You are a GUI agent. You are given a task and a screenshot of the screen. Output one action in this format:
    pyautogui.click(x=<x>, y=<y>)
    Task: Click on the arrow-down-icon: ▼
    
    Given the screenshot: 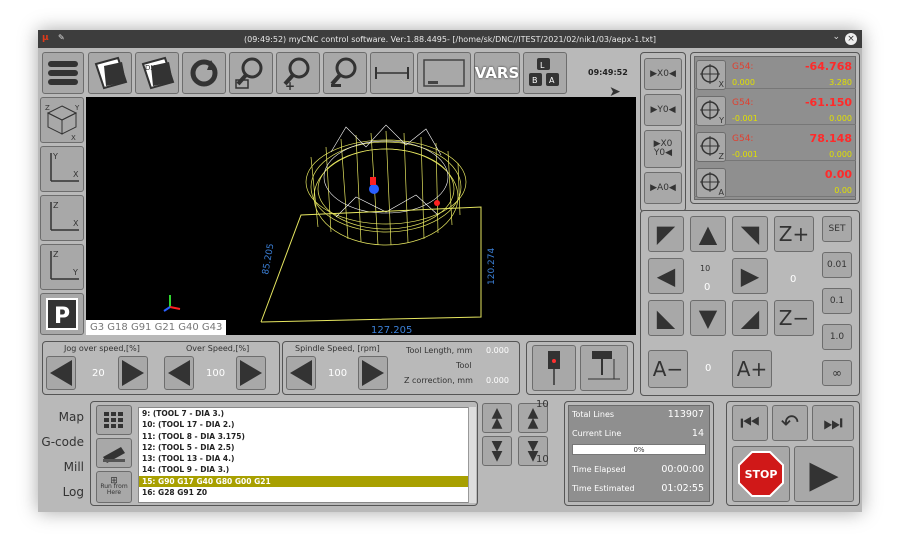 What is the action you would take?
    pyautogui.click(x=708, y=318)
    